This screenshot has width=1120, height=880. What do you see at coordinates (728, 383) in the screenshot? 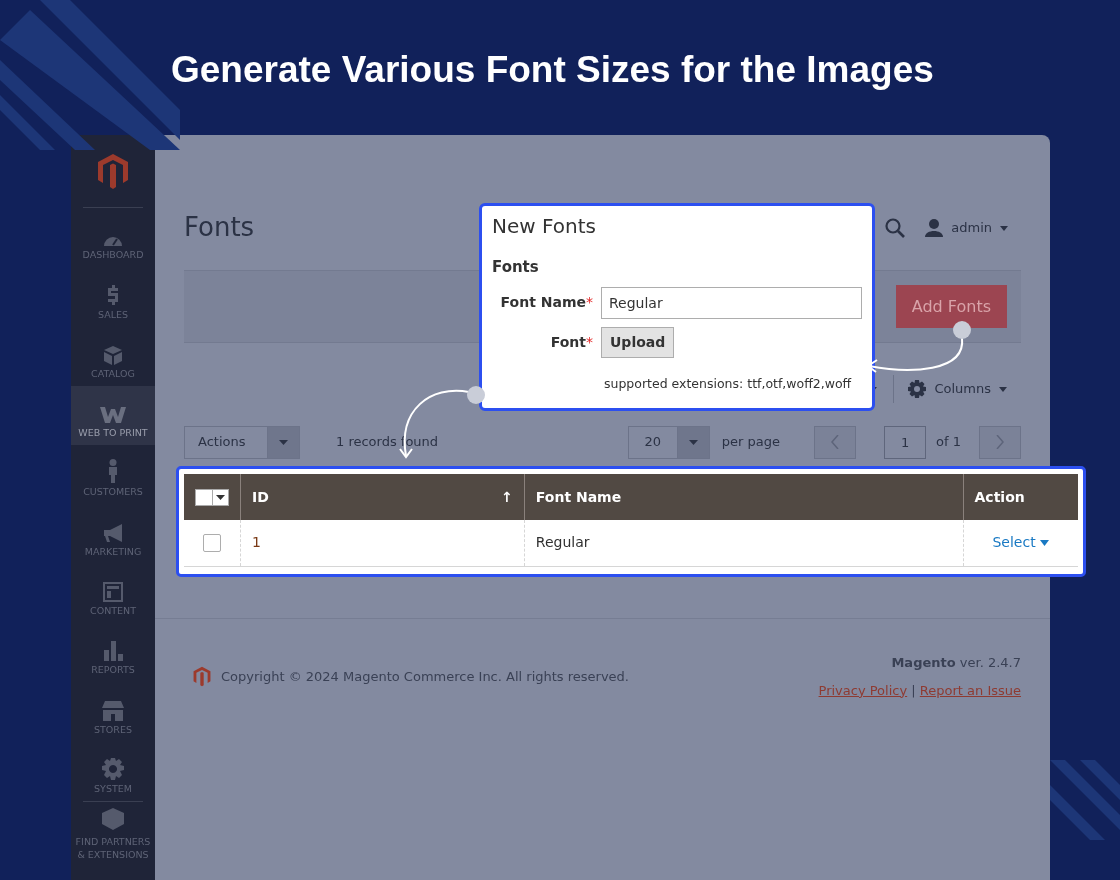
I see `hint-text: supported extensions: ttf,otf,woff2,woff` at bounding box center [728, 383].